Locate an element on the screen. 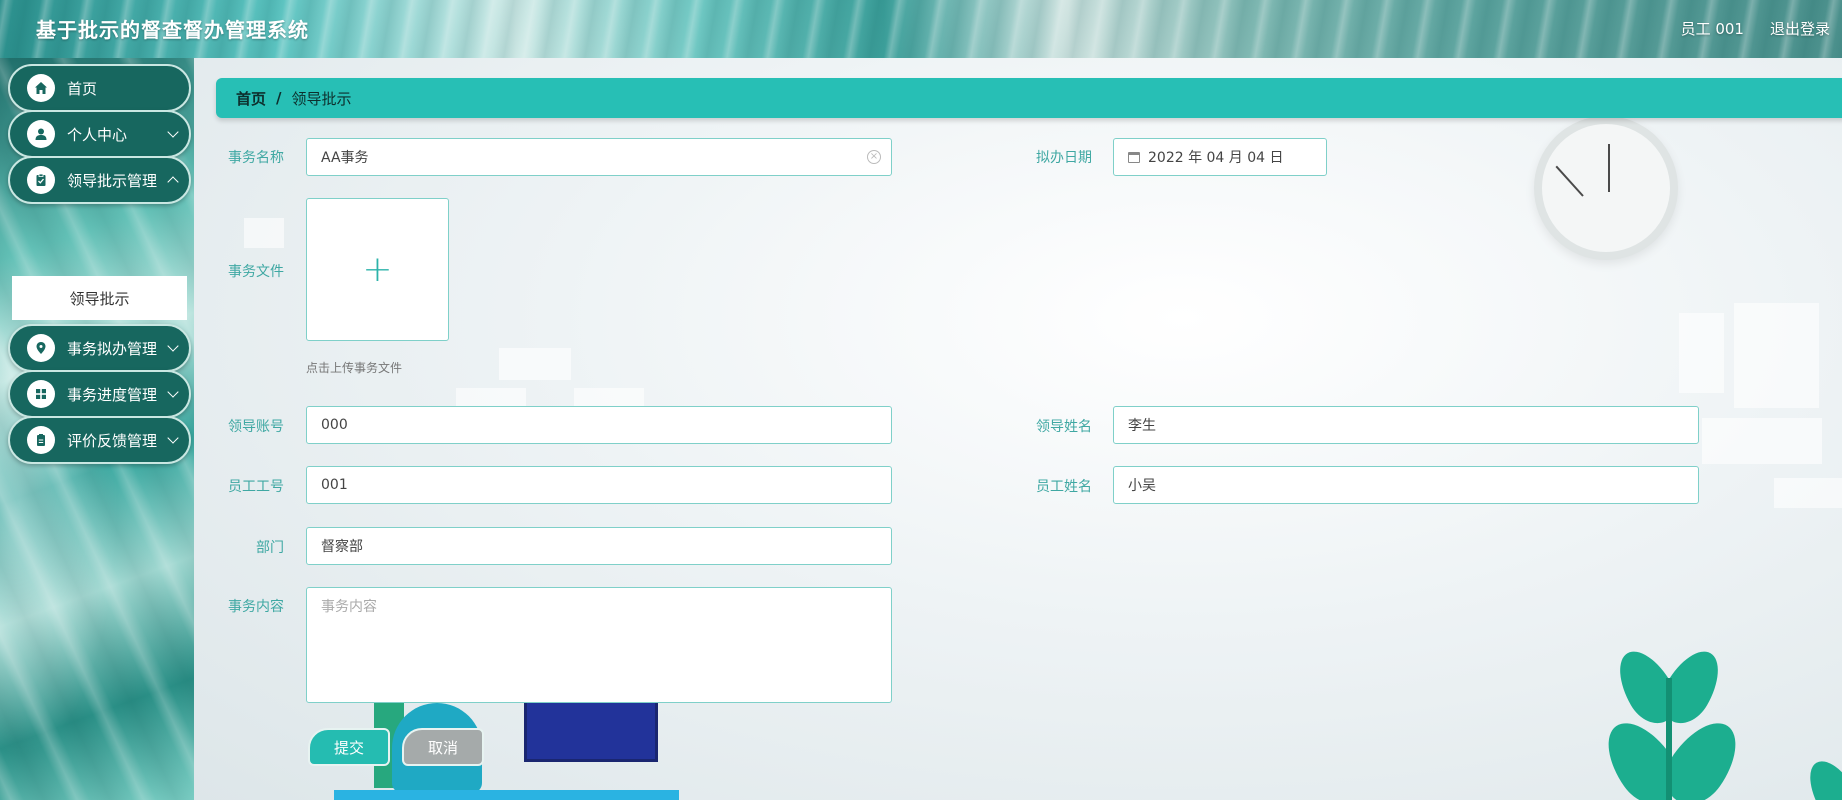 Image resolution: width=1842 pixels, height=800 pixels. home-icon is located at coordinates (41, 88).